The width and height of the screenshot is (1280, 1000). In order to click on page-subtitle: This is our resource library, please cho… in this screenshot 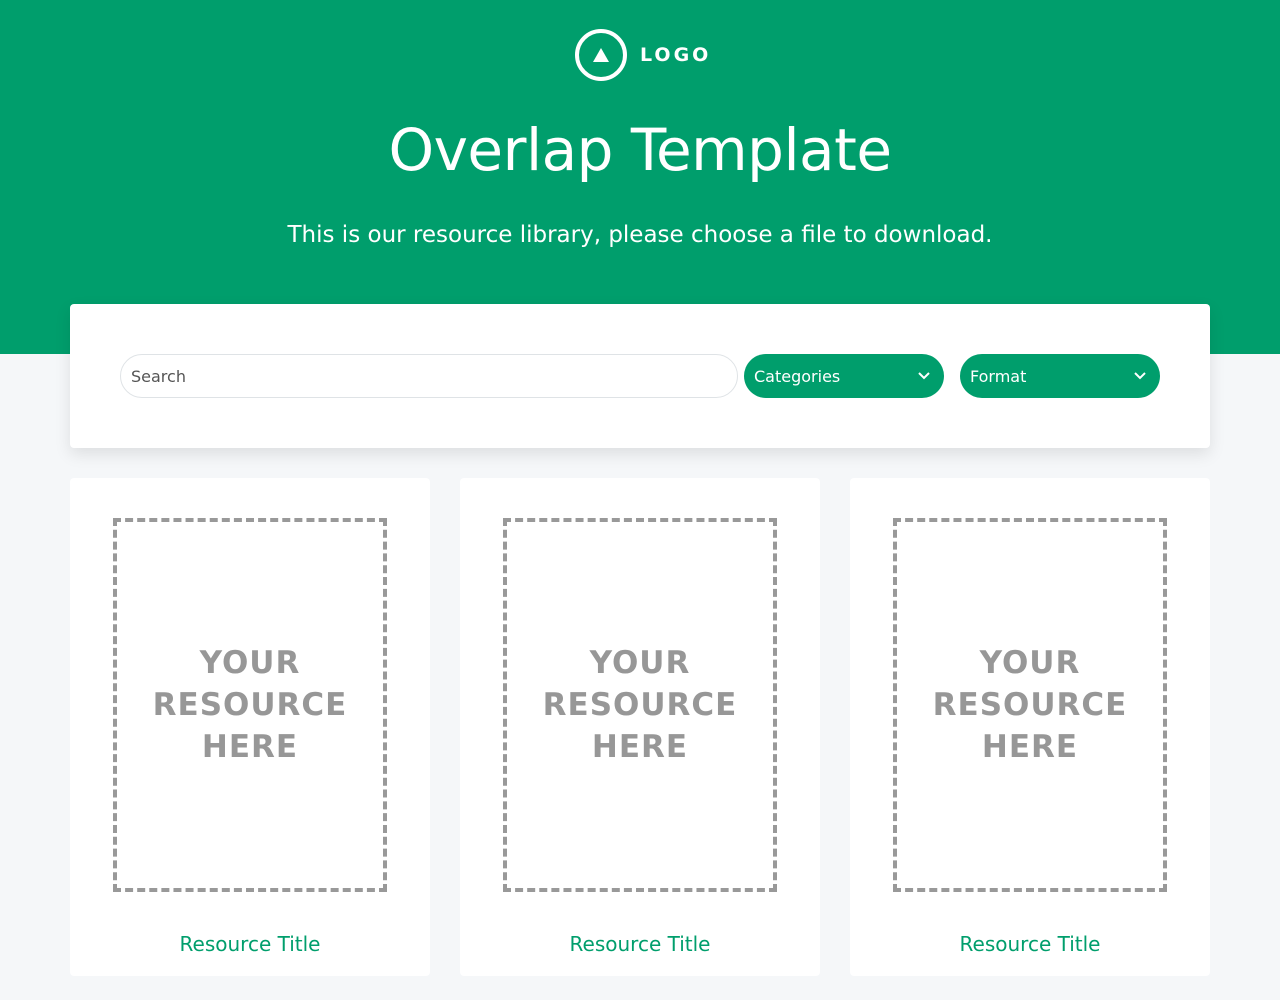, I will do `click(640, 235)`.